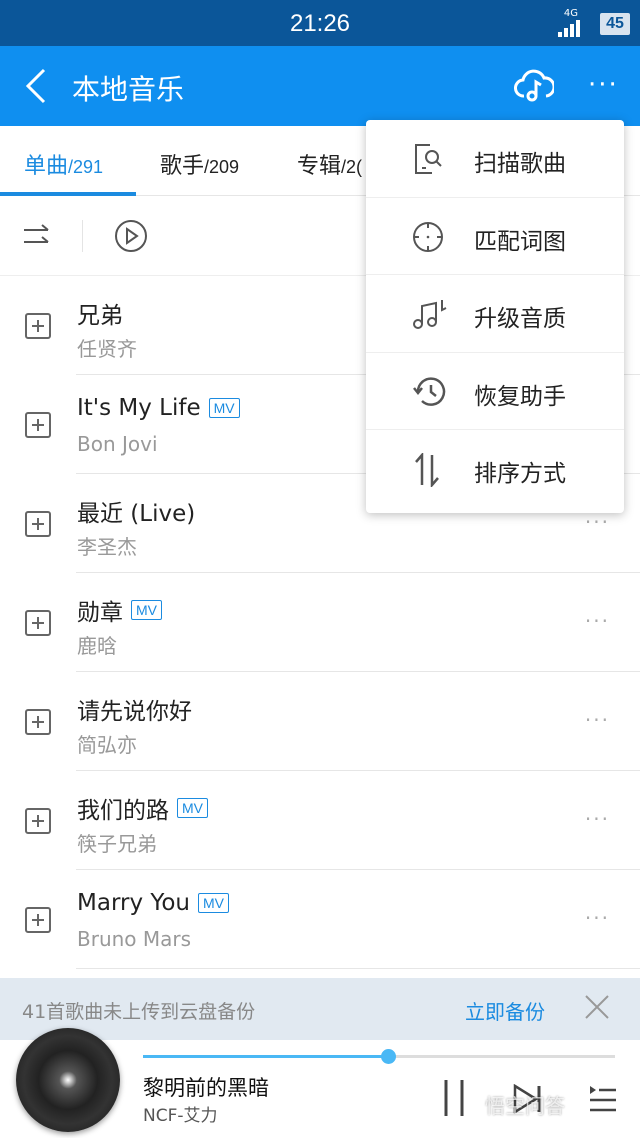  I want to click on close-icon, so click(597, 1007).